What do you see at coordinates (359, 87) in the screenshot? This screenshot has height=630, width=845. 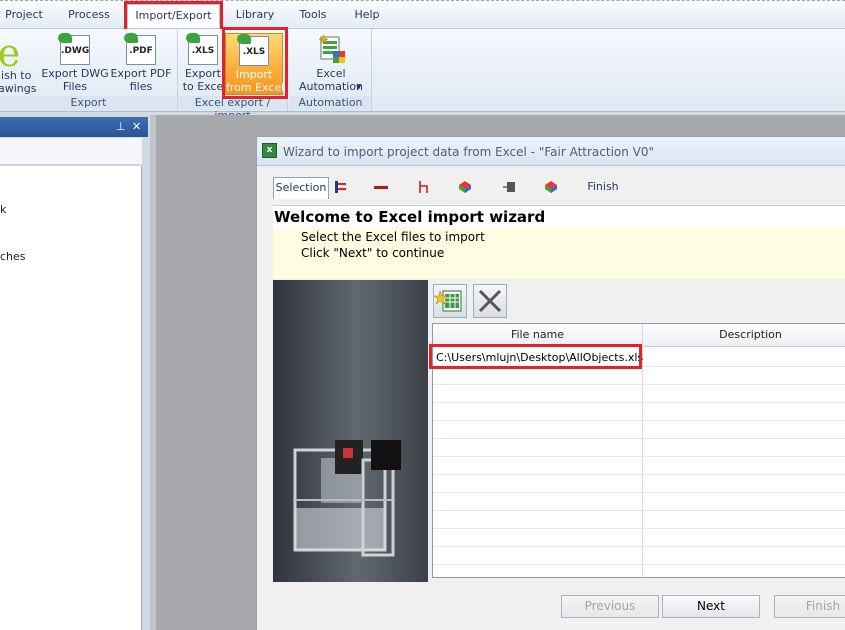 I see `dropdown-arrow-icon: ▼` at bounding box center [359, 87].